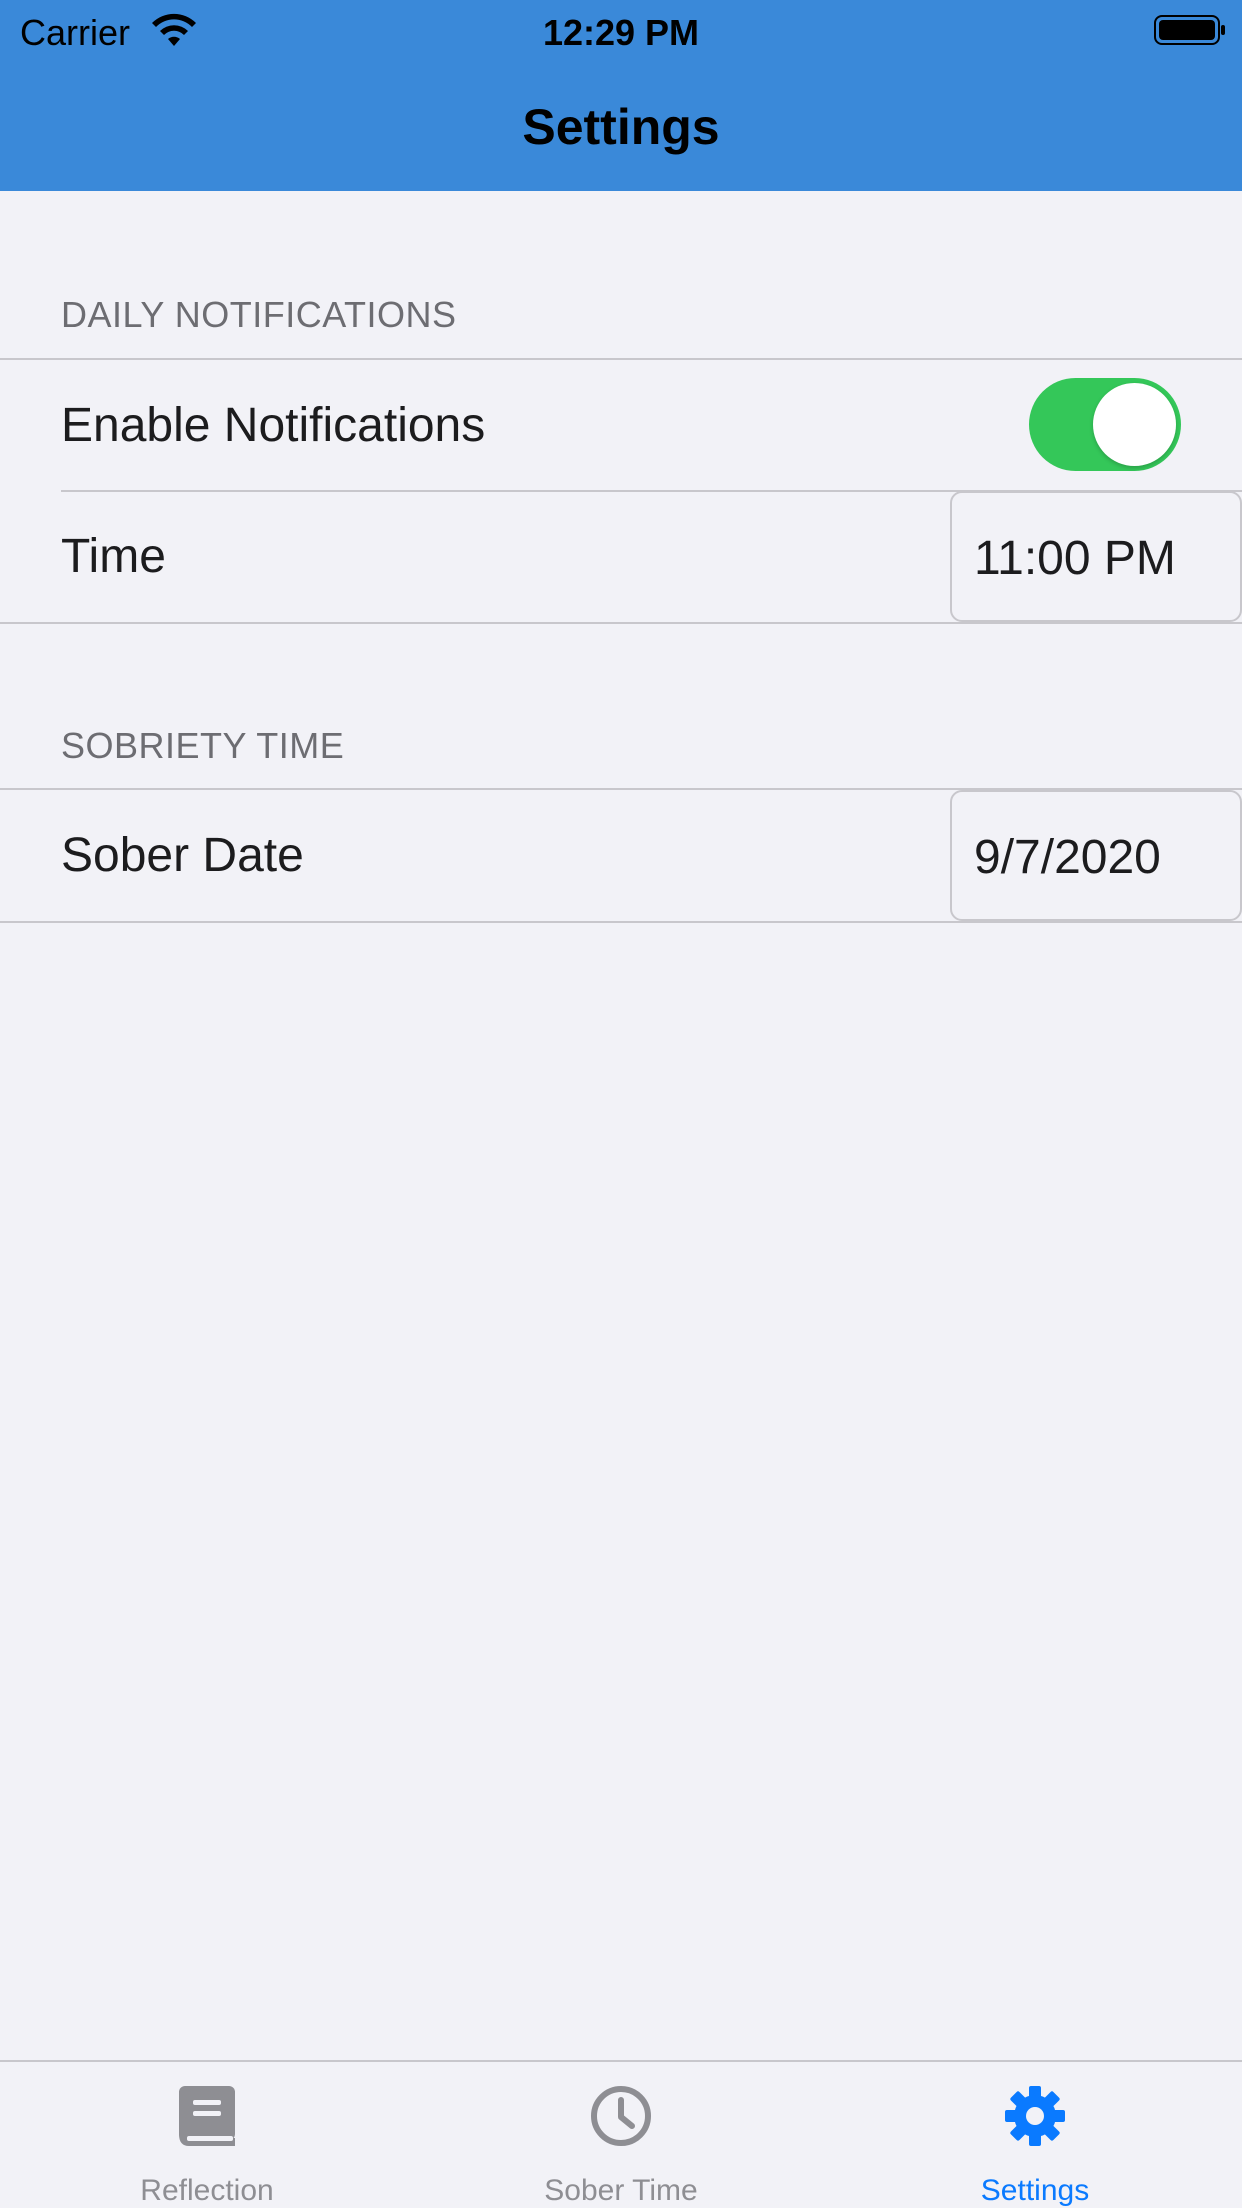 This screenshot has height=2208, width=1242. I want to click on book-icon, so click(207, 2116).